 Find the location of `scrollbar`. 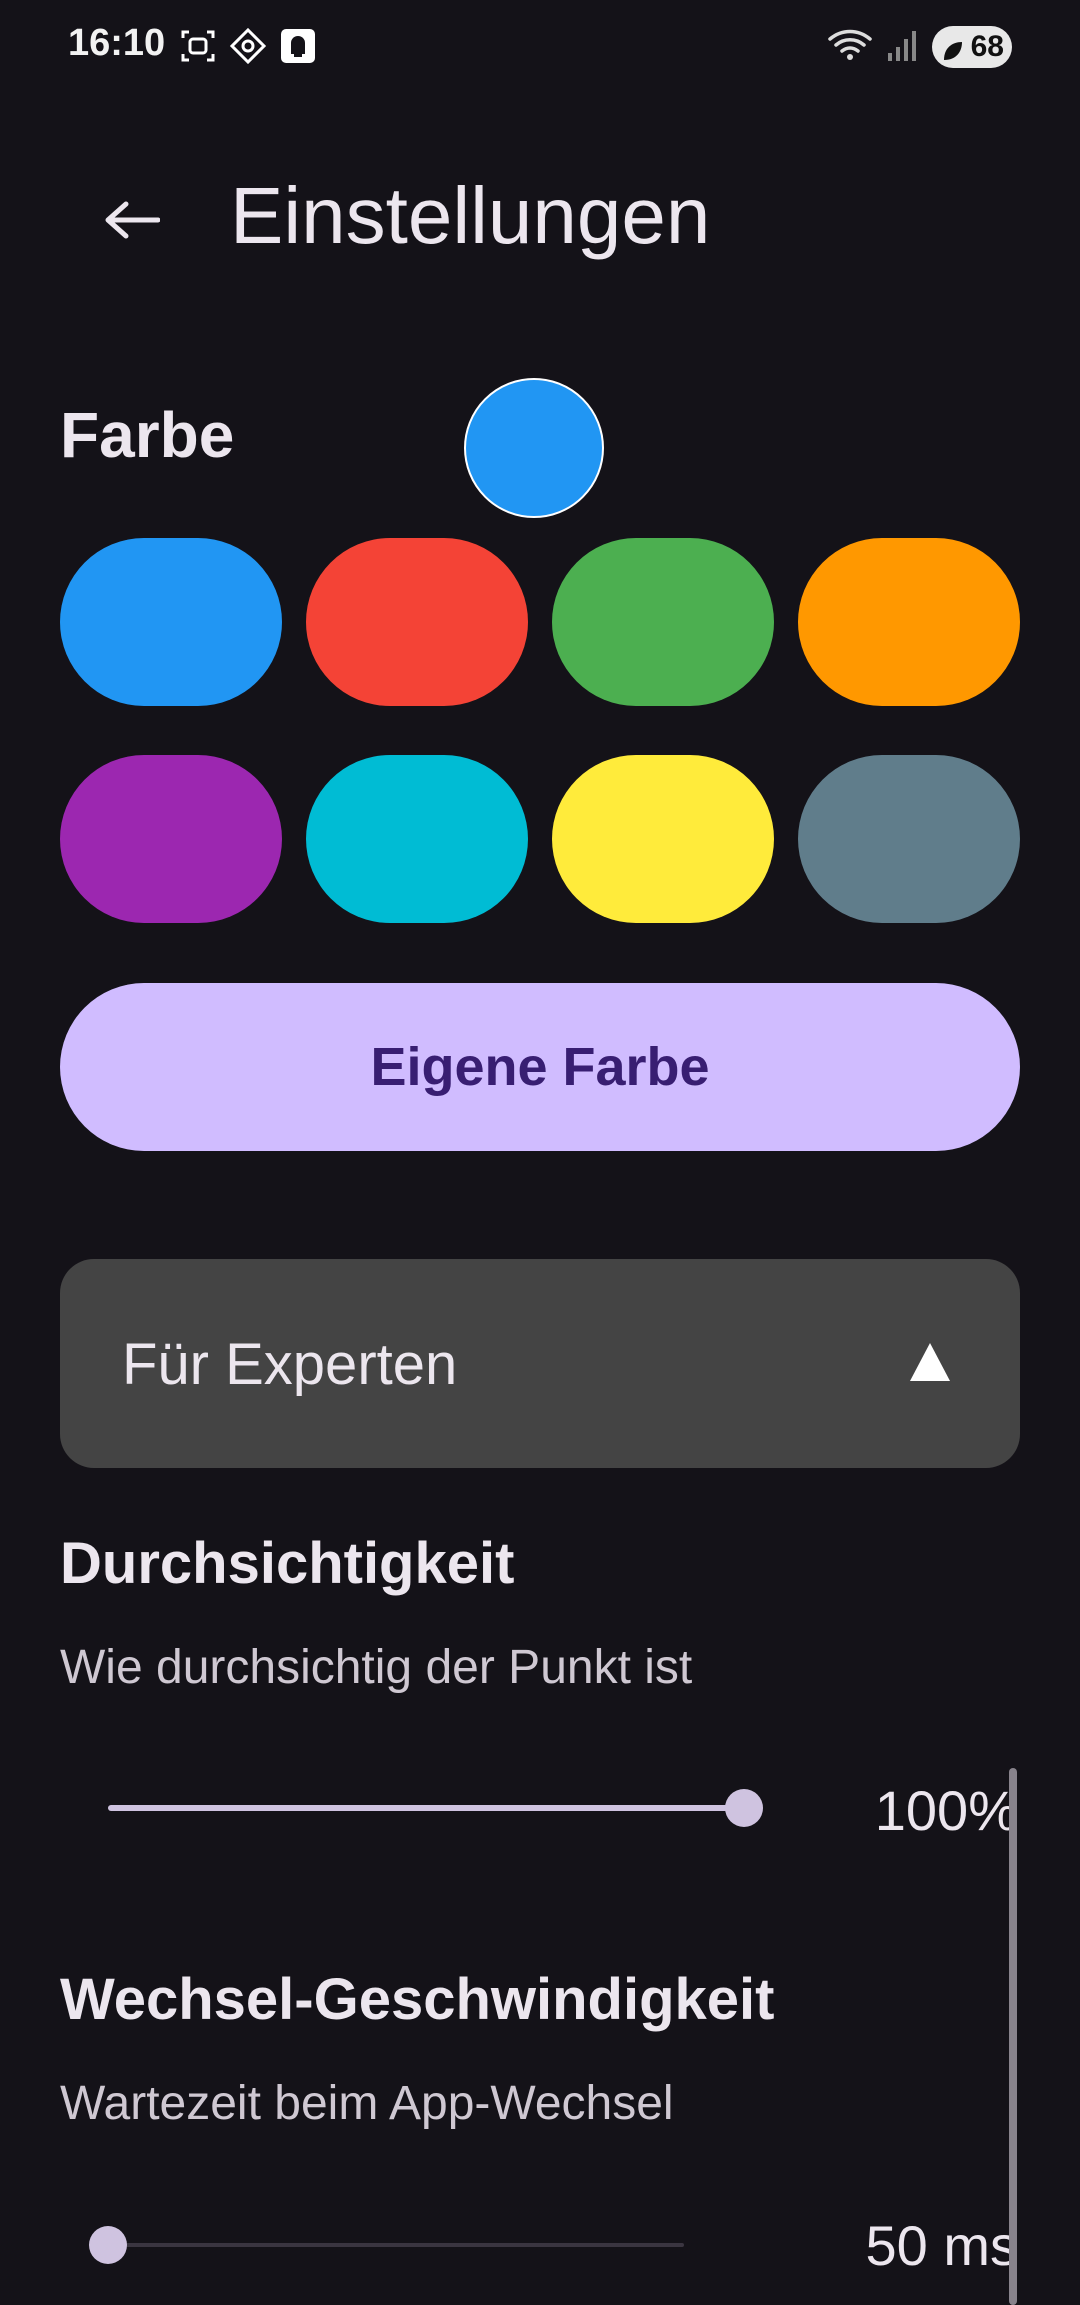

scrollbar is located at coordinates (1013, 2036).